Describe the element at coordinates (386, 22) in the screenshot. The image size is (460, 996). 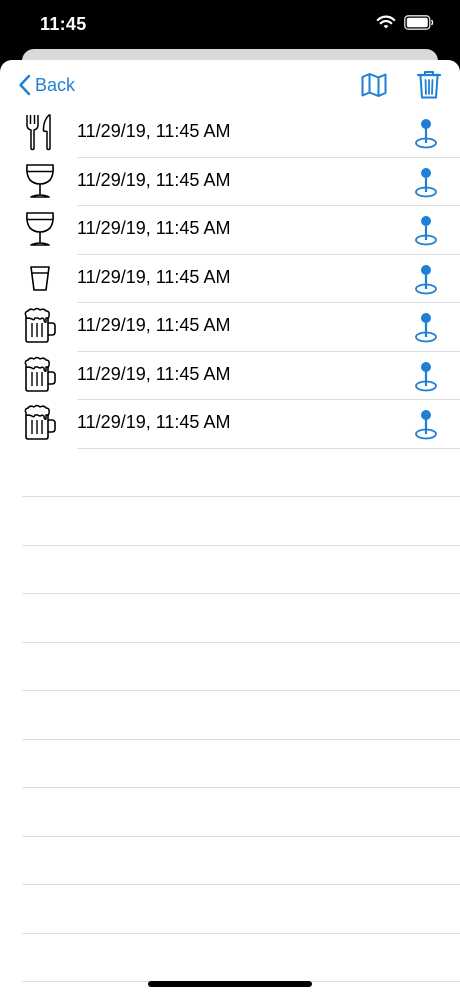
I see `wifi-icon` at that location.